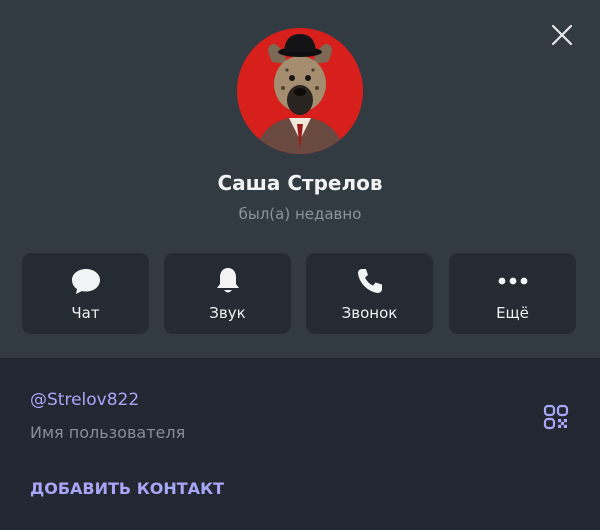 Image resolution: width=600 pixels, height=530 pixels. I want to click on close-icon, so click(562, 35).